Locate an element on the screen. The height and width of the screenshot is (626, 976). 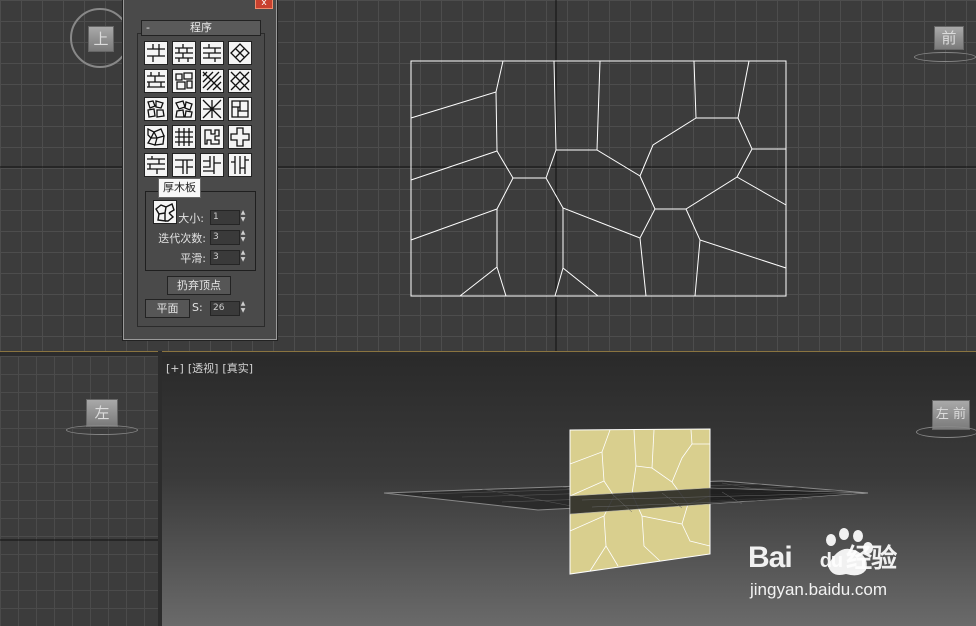
watermark-brand: Bai du 经验 is located at coordinates (822, 556).